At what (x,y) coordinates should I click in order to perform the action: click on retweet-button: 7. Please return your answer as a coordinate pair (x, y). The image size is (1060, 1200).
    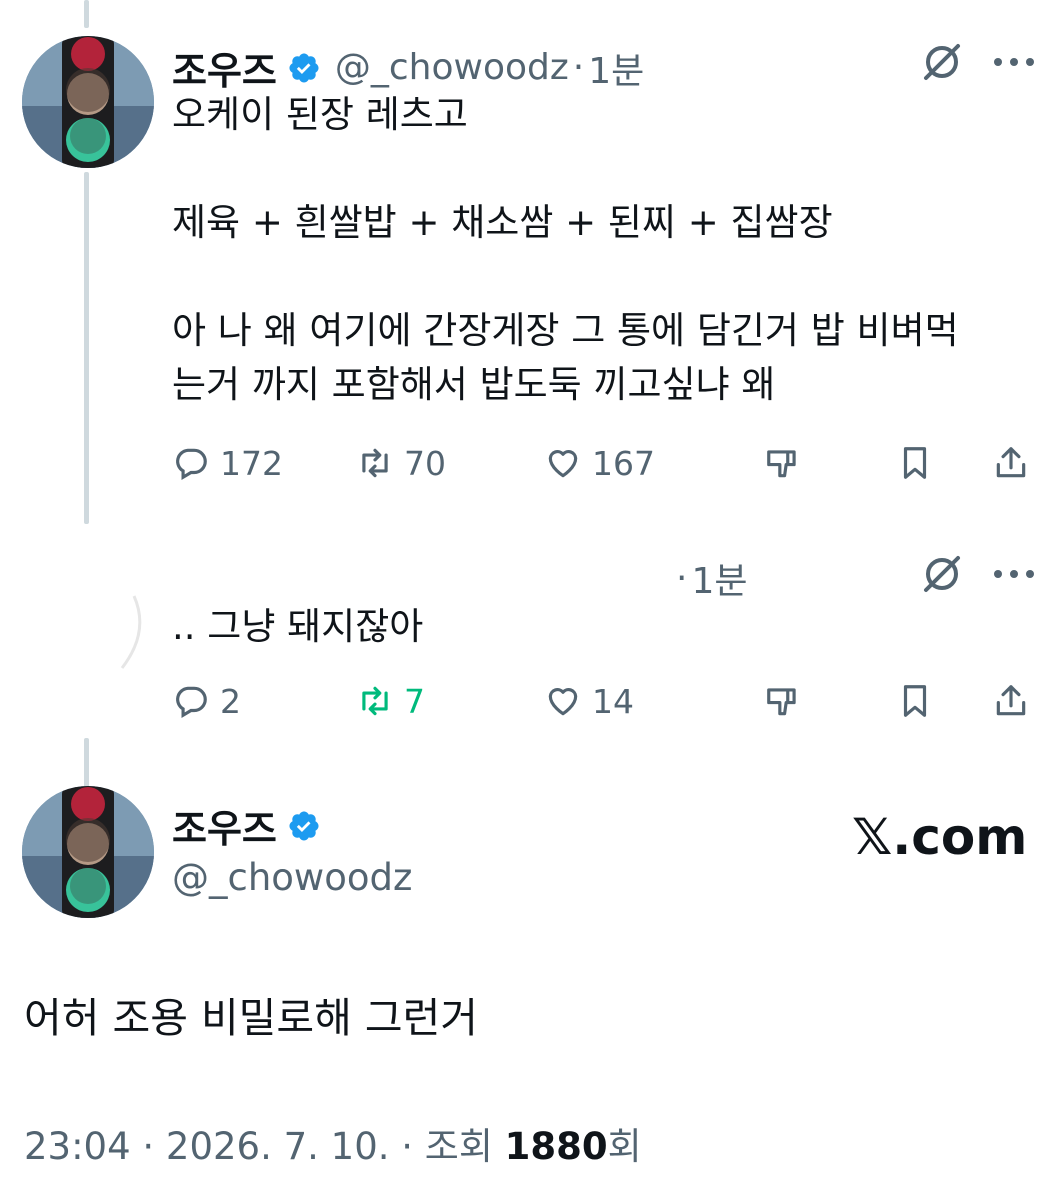
    Looking at the image, I should click on (390, 701).